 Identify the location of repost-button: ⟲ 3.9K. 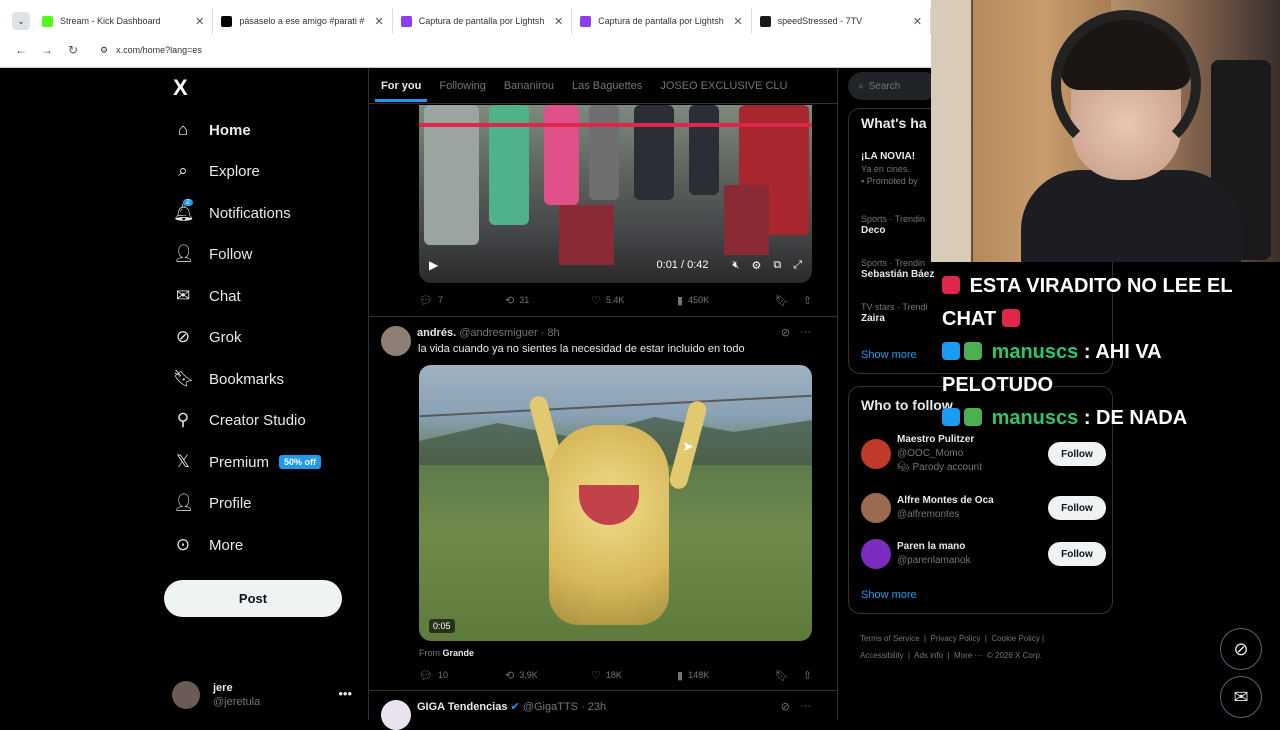
(548, 675).